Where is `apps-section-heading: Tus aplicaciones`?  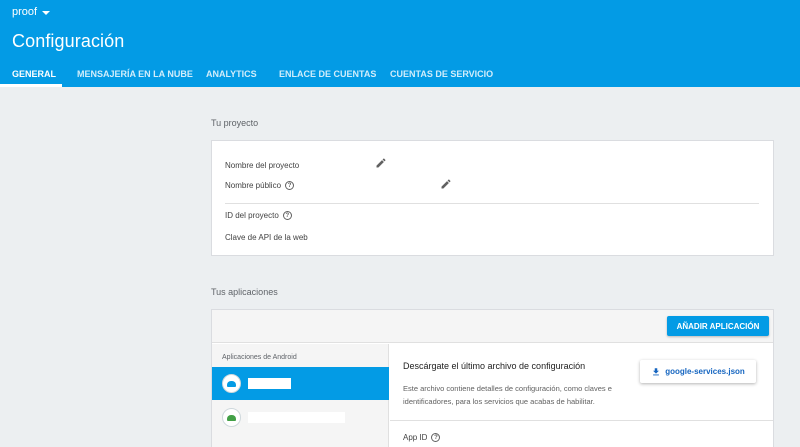 apps-section-heading: Tus aplicaciones is located at coordinates (244, 292).